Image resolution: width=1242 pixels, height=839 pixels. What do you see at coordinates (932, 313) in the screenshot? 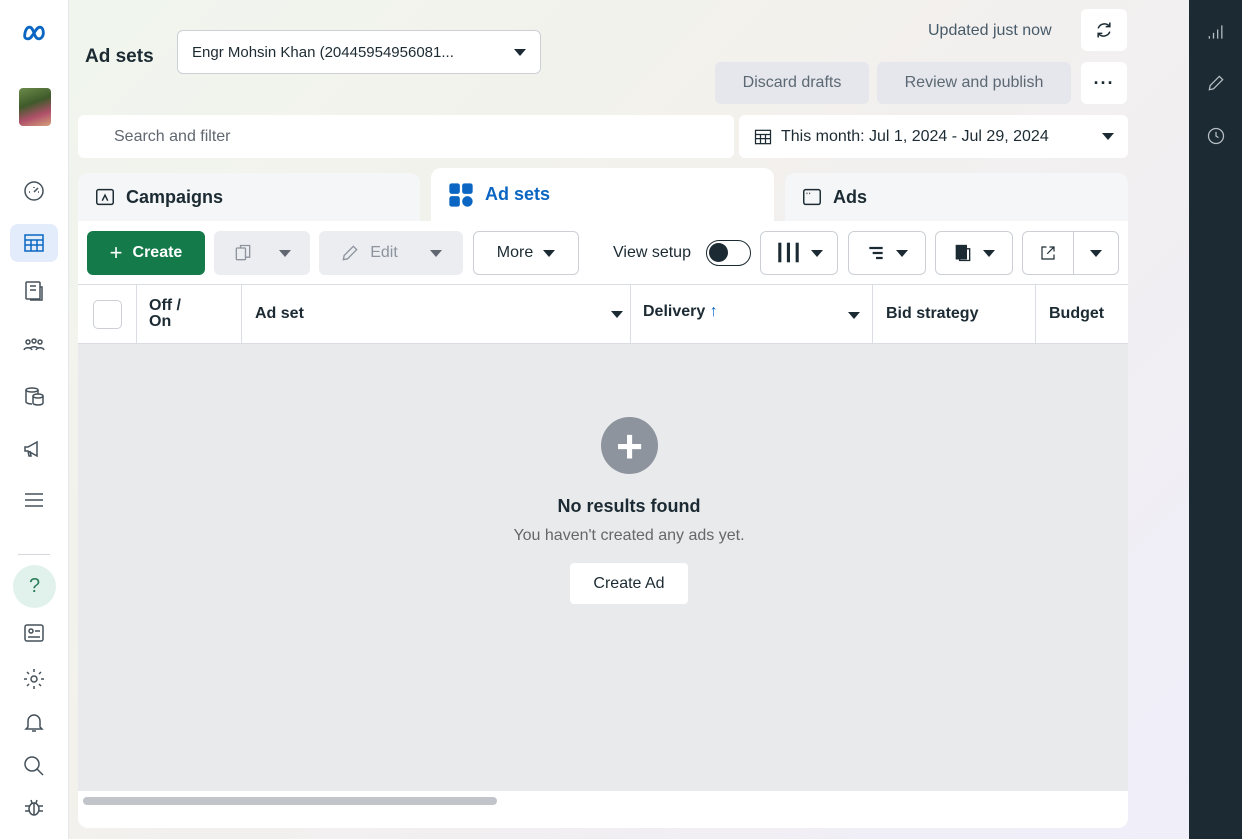
I see `column-bid-strategy-label: Bid strategy` at bounding box center [932, 313].